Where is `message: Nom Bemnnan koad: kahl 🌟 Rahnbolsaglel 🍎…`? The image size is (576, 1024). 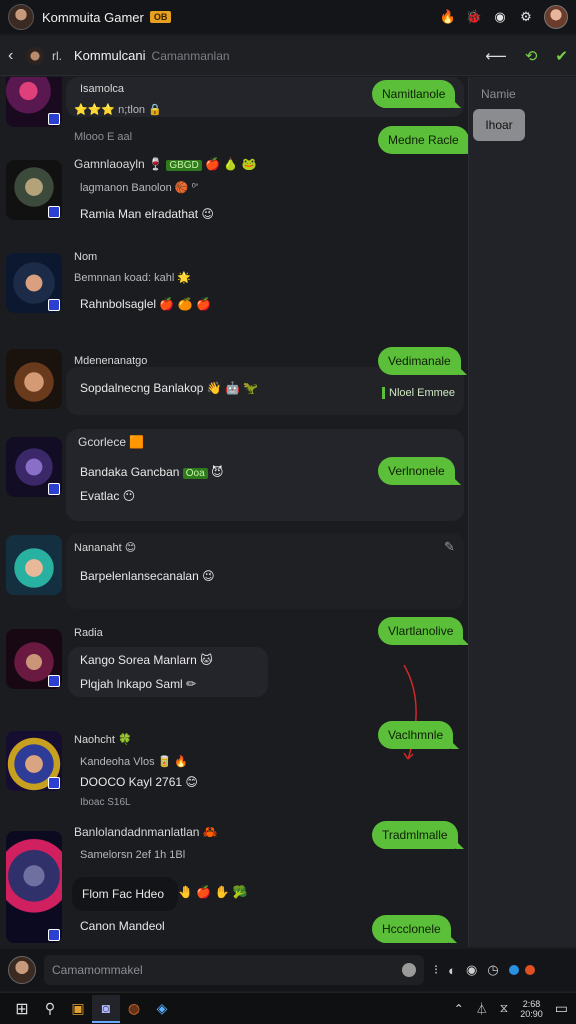 message: Nom Bemnnan koad: kahl 🌟 Rahnbolsaglel 🍎… is located at coordinates (234, 289).